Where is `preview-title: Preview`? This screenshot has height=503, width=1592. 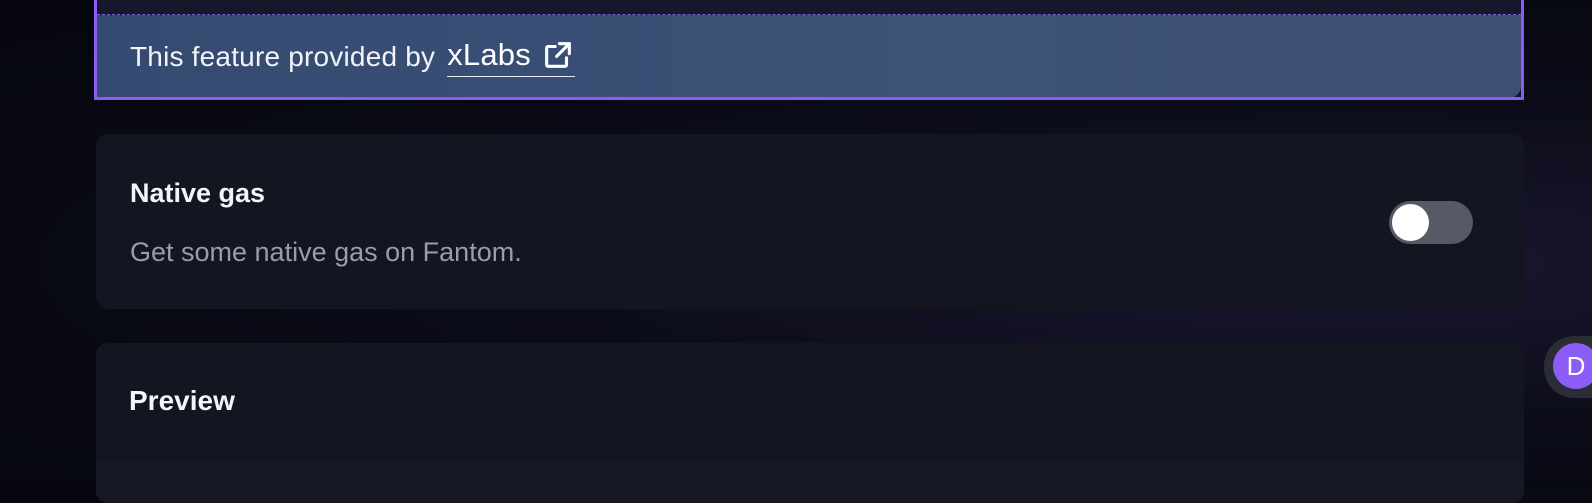 preview-title: Preview is located at coordinates (182, 400).